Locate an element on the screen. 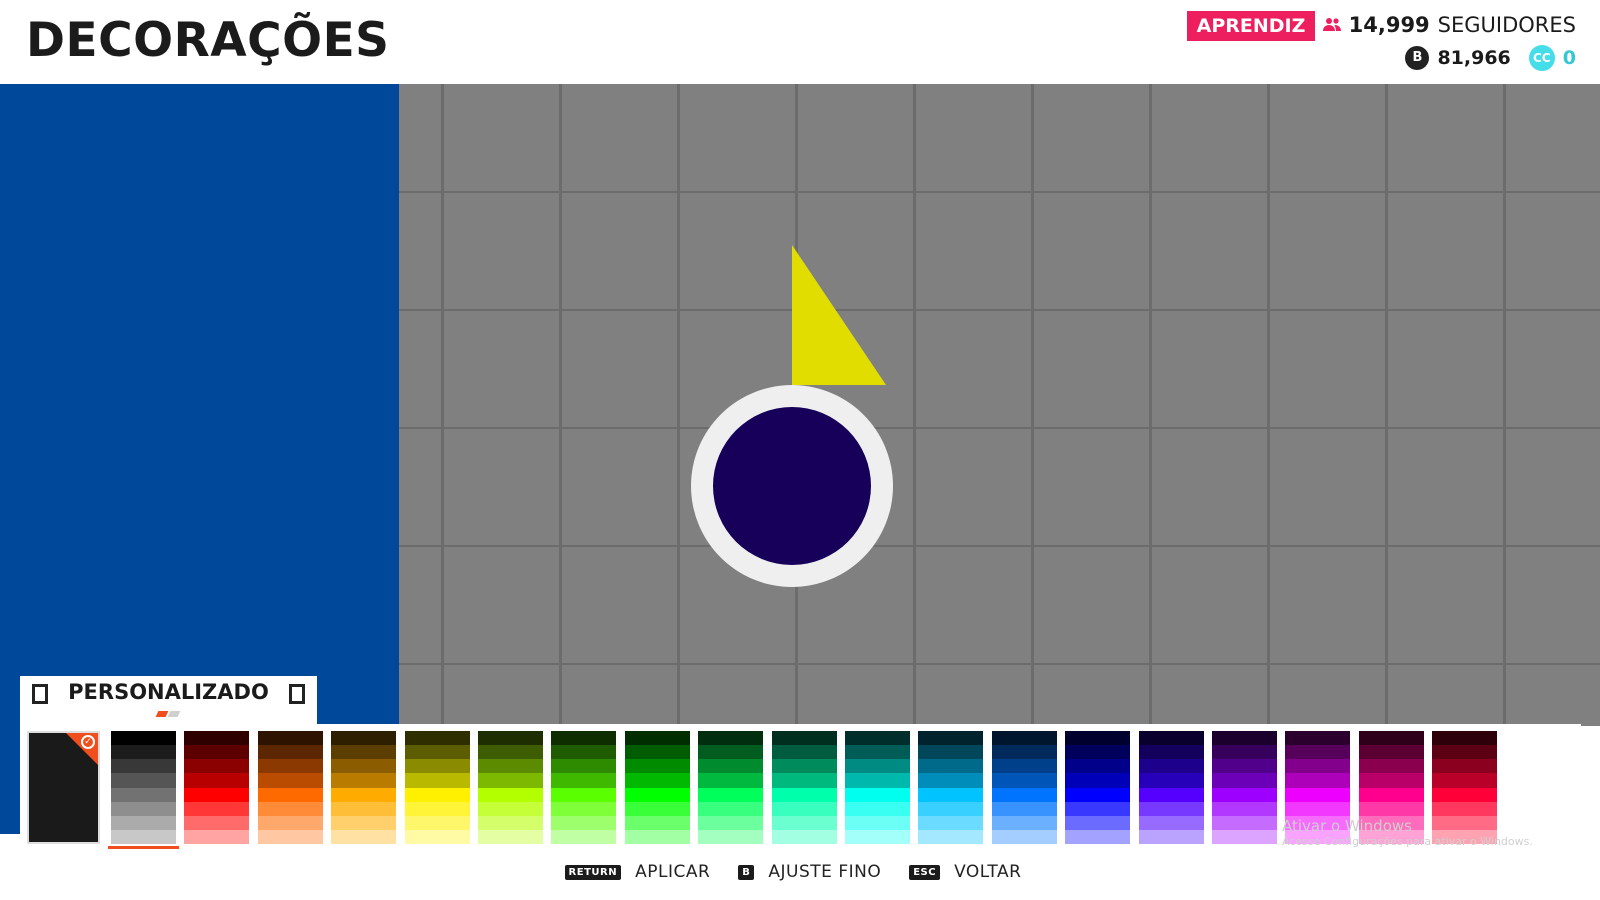  triangle-decoration is located at coordinates (839, 315).